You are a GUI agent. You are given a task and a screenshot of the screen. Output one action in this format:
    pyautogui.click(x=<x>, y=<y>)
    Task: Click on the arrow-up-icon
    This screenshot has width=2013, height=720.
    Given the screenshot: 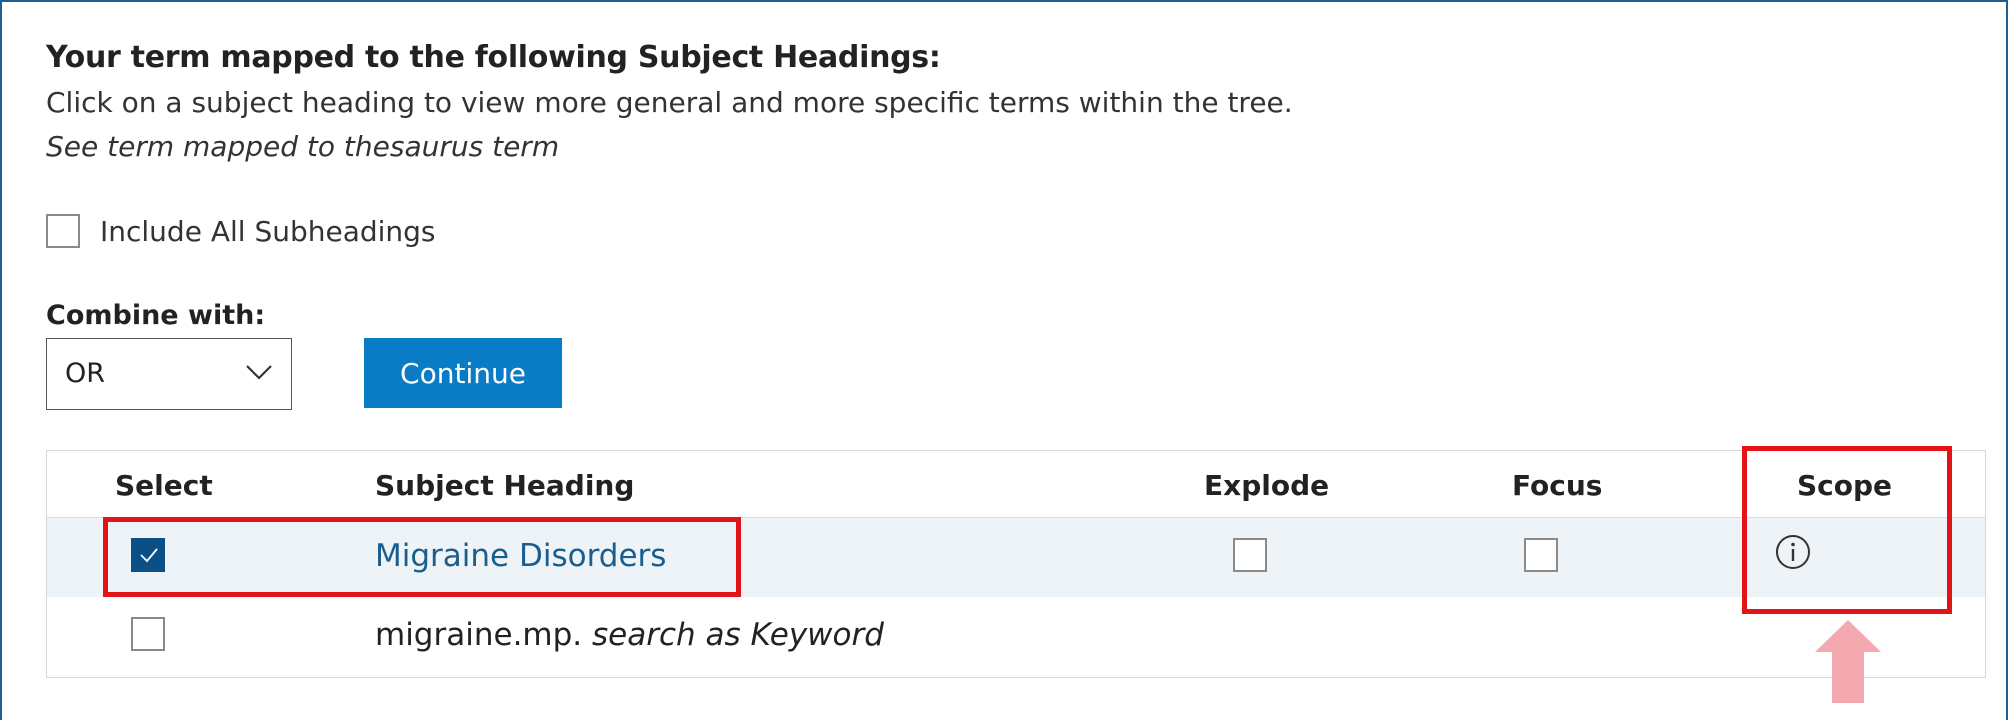 What is the action you would take?
    pyautogui.click(x=1848, y=663)
    